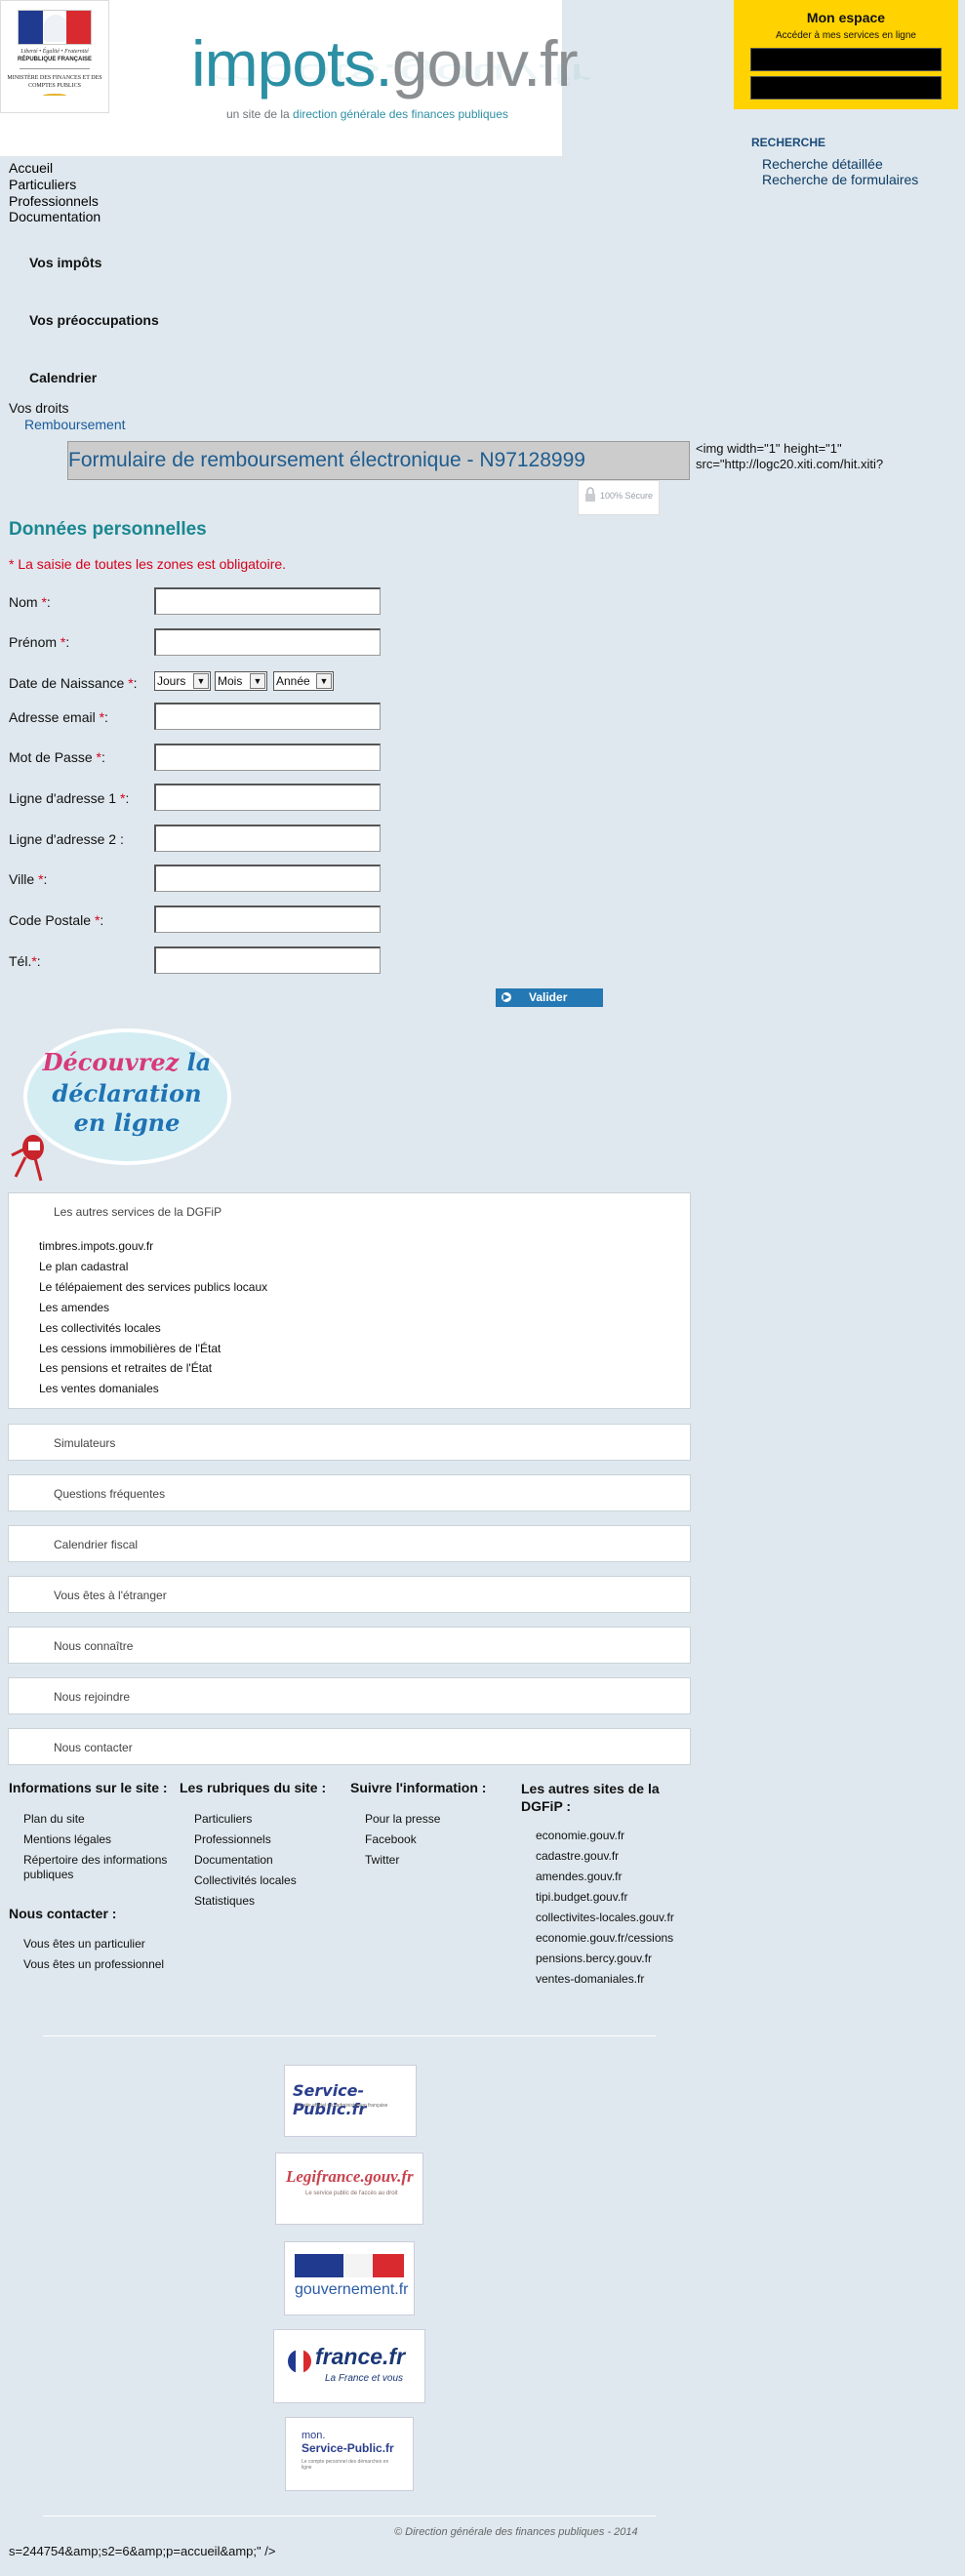 The height and width of the screenshot is (2576, 965). What do you see at coordinates (364, 2378) in the screenshot?
I see `france-fr-logo-sub: La France et vous` at bounding box center [364, 2378].